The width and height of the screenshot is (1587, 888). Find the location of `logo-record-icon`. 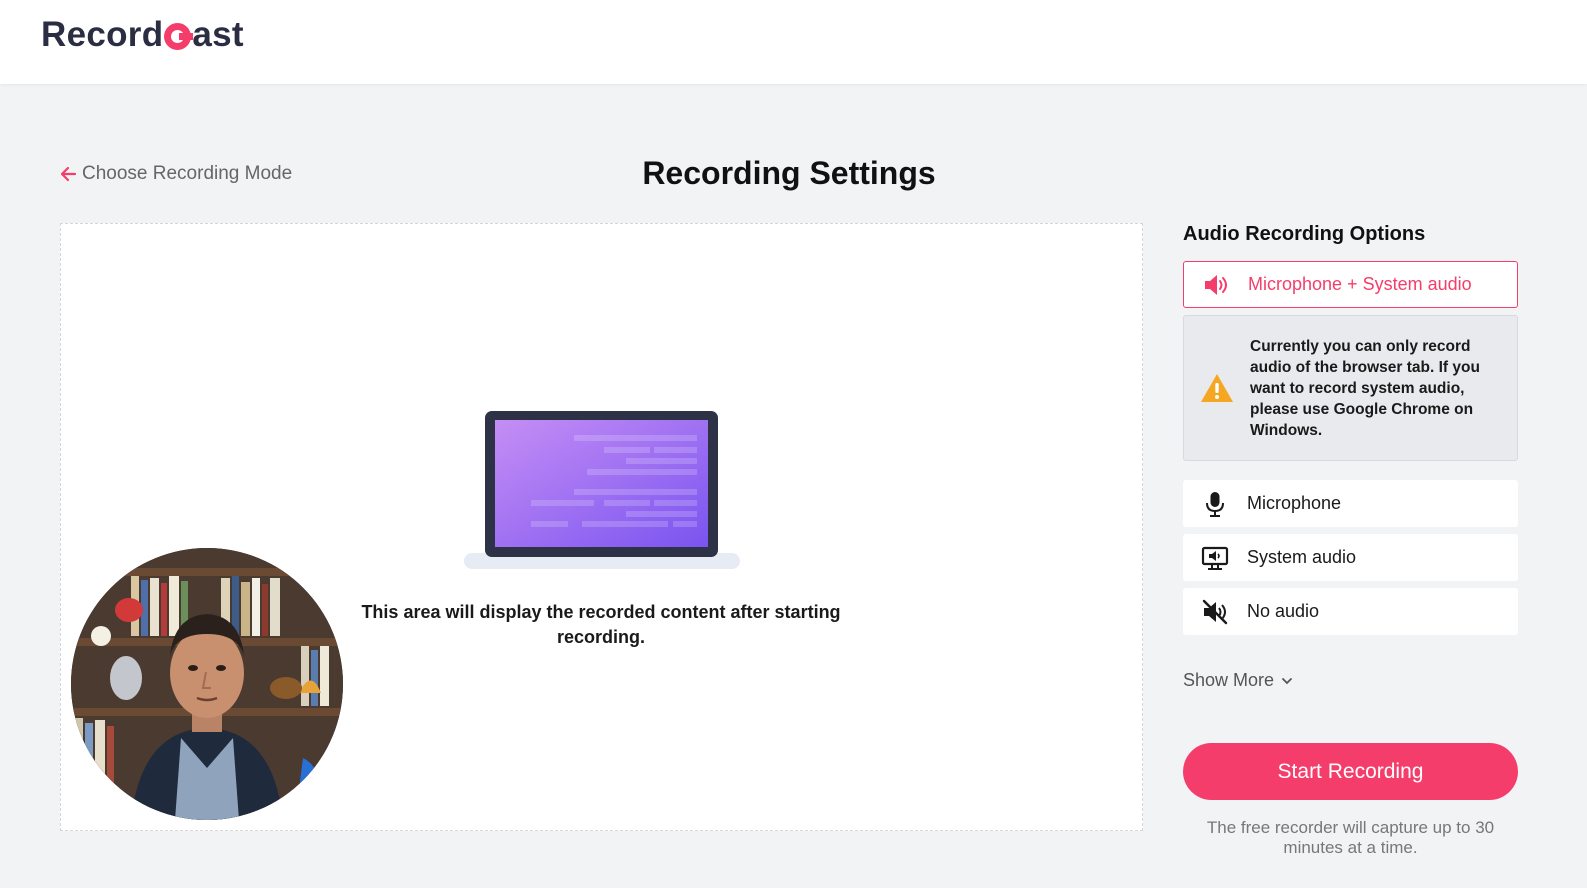

logo-record-icon is located at coordinates (179, 36).